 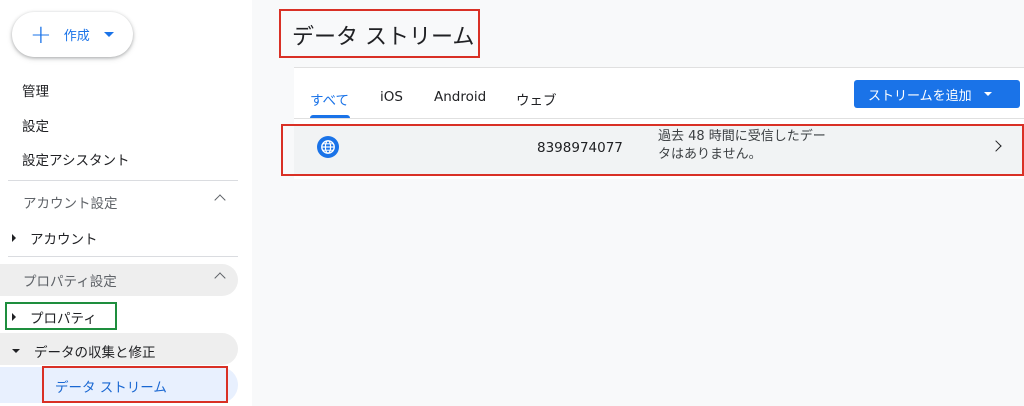 I want to click on nav-setup-assistant: 設定アシスタント, so click(x=75, y=159).